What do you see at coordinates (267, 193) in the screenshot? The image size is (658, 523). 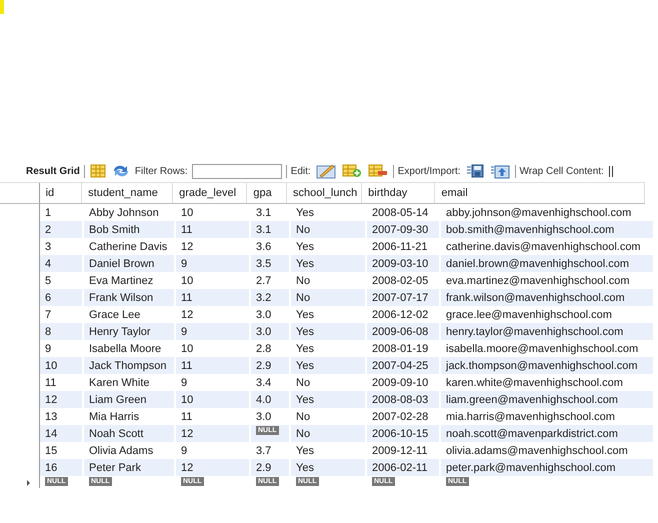 I see `column-header: gpa` at bounding box center [267, 193].